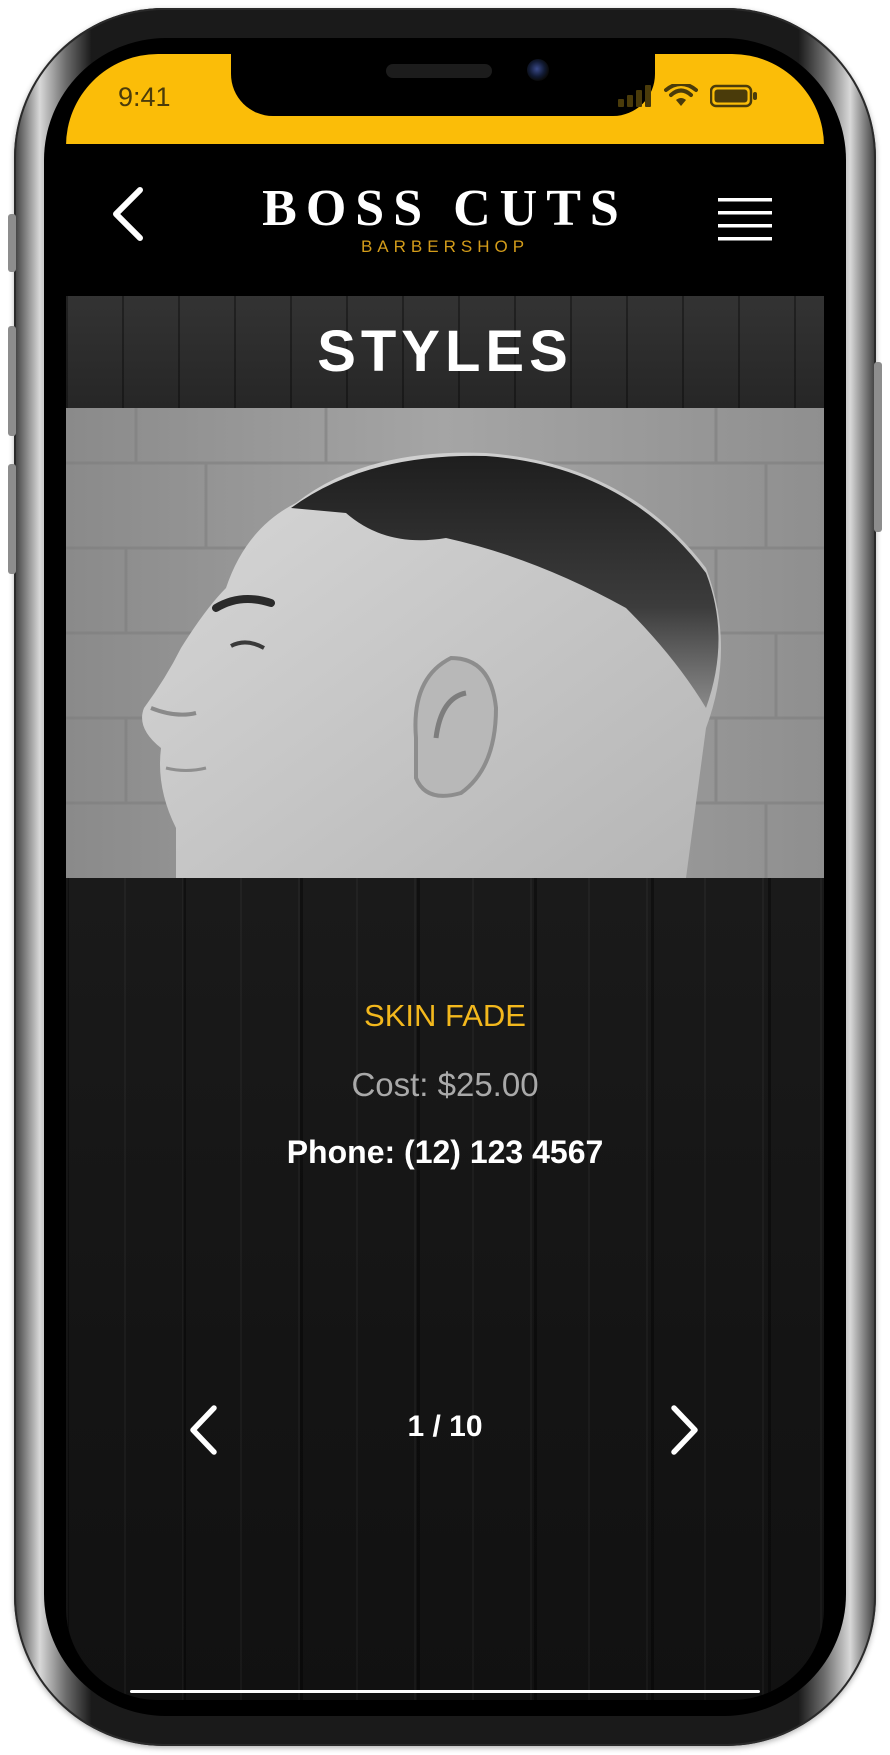 The width and height of the screenshot is (890, 1755). I want to click on battery-icon, so click(733, 96).